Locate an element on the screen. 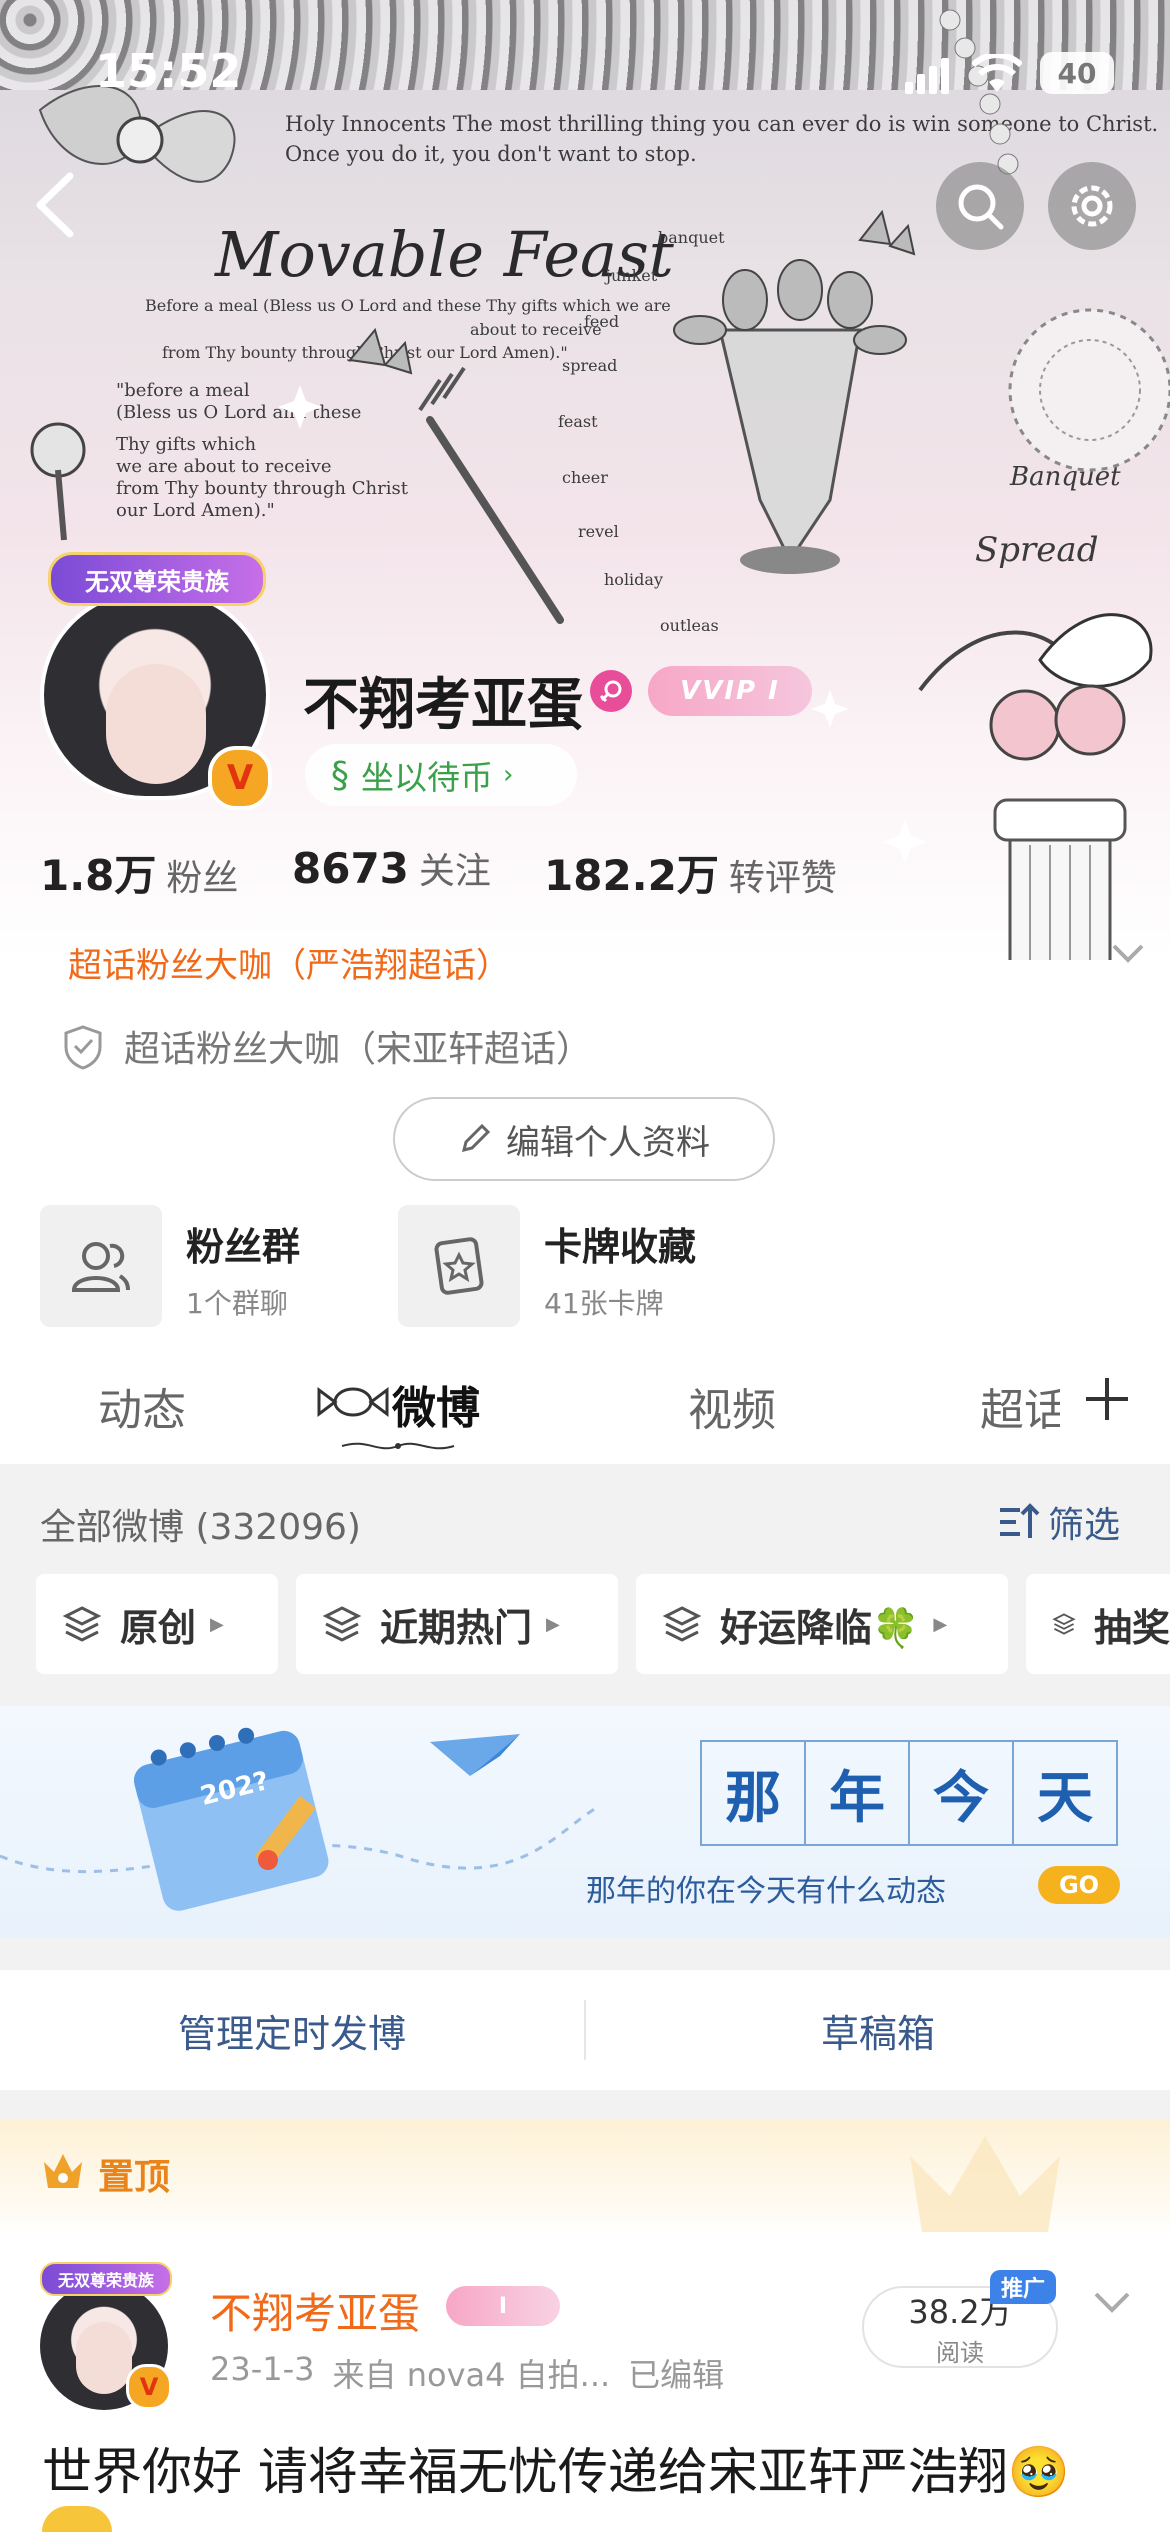  tab-video: 视频 is located at coordinates (732, 1406).